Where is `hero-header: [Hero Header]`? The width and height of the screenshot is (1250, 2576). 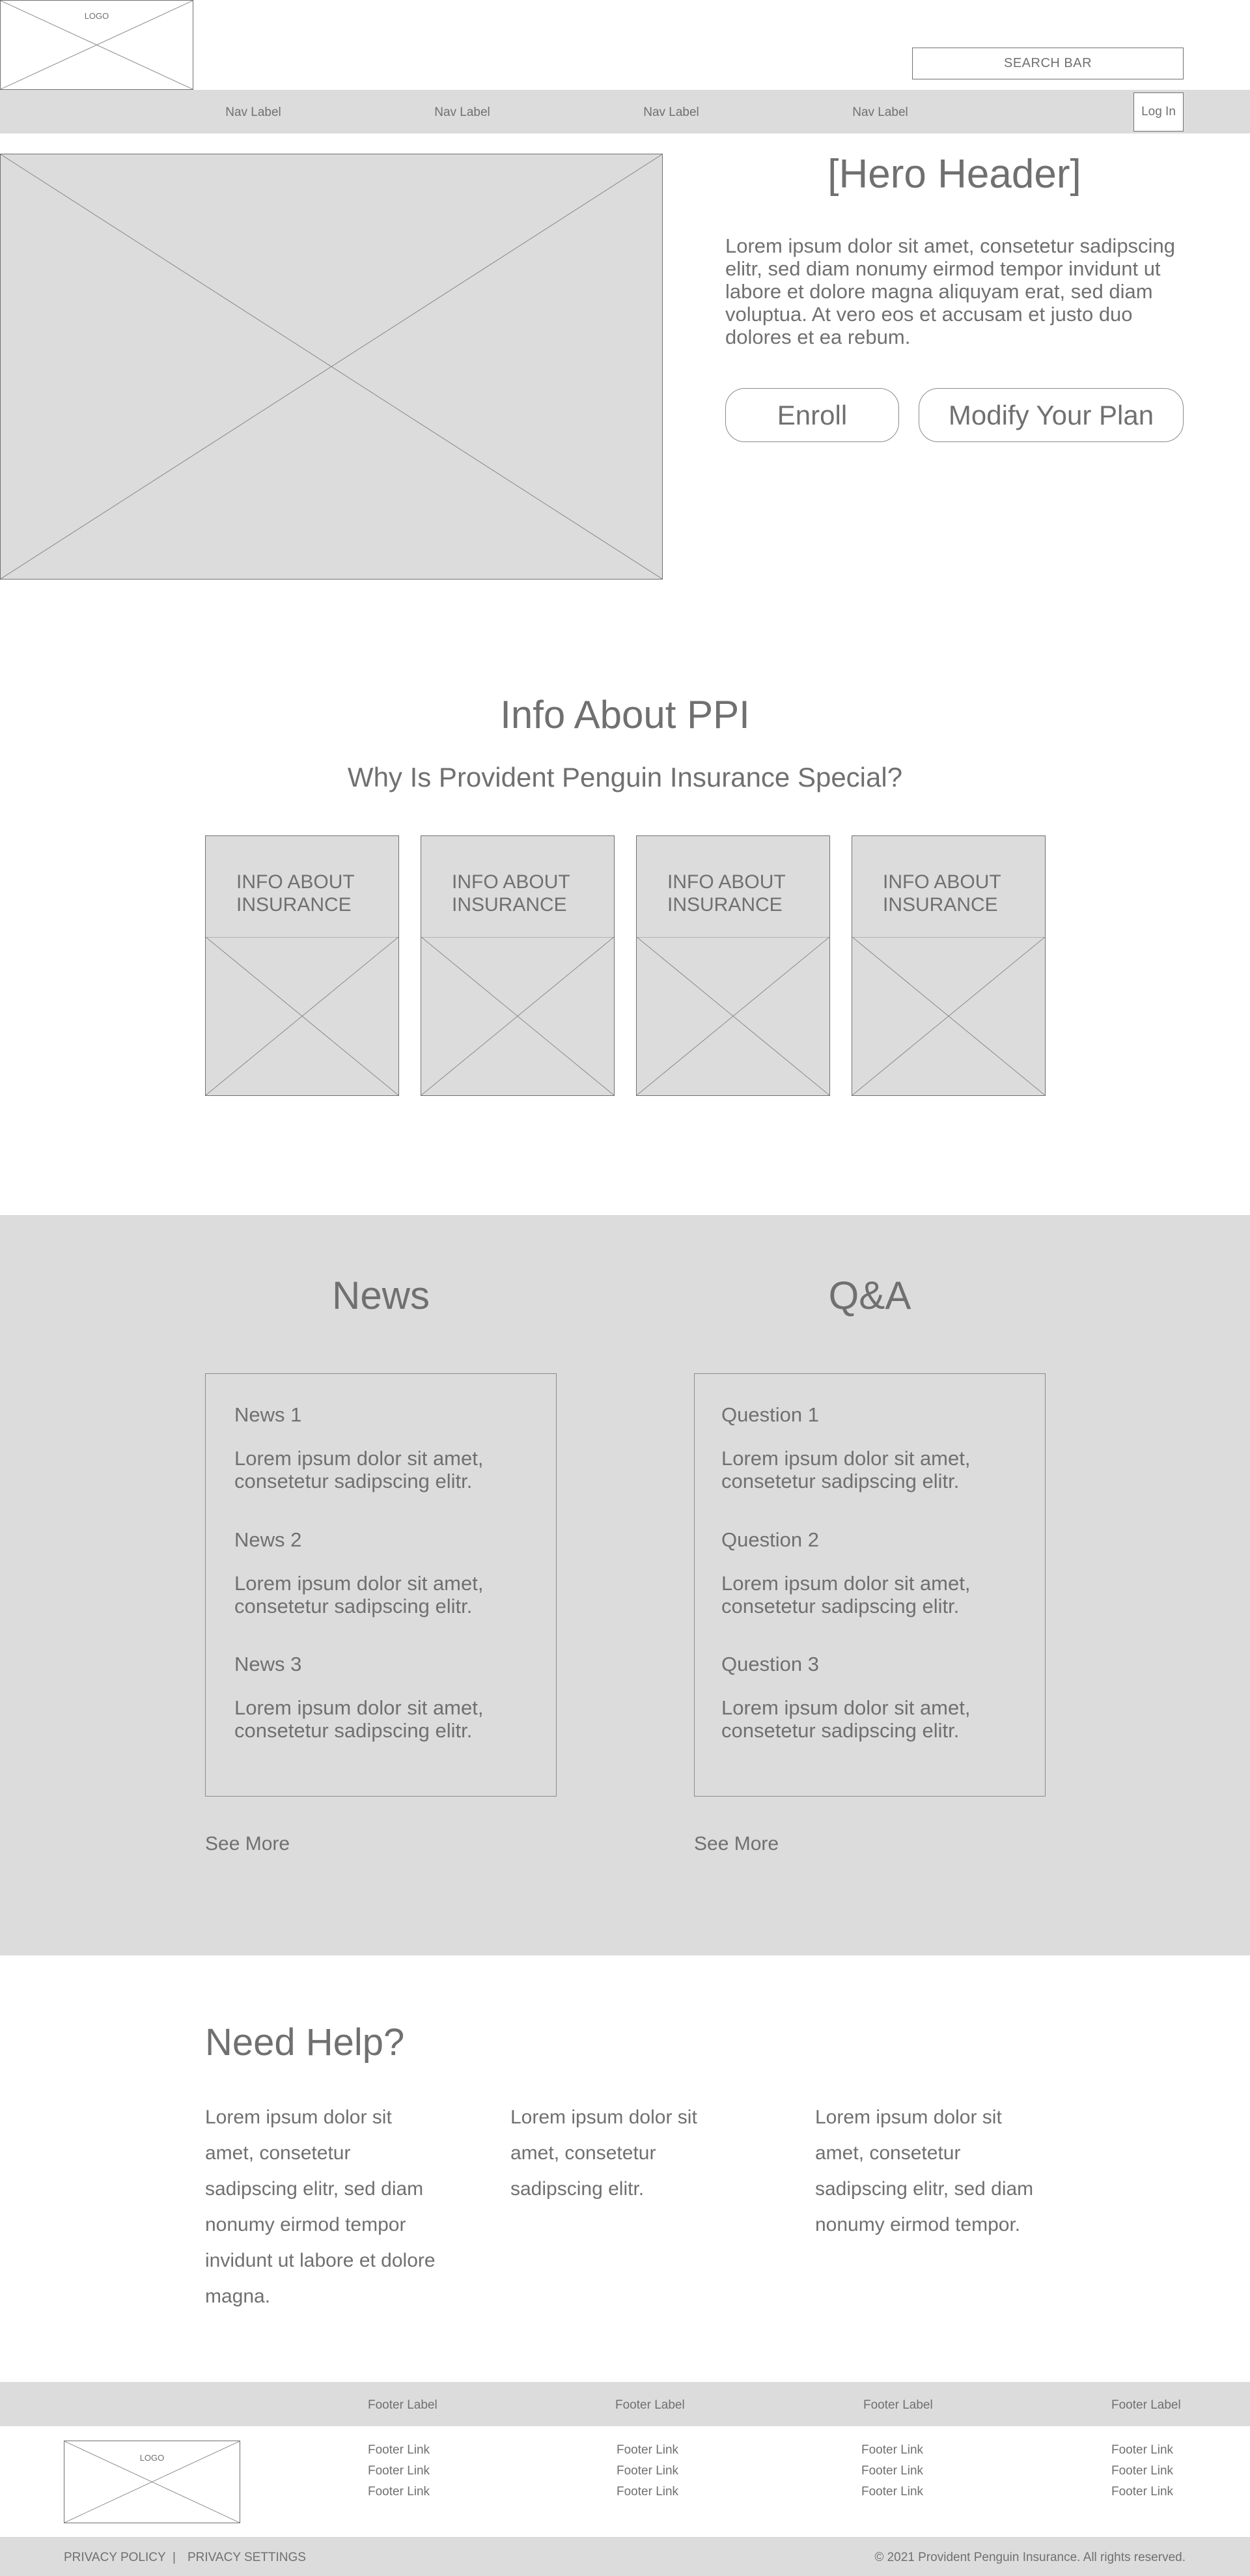
hero-header: [Hero Header] is located at coordinates (954, 175).